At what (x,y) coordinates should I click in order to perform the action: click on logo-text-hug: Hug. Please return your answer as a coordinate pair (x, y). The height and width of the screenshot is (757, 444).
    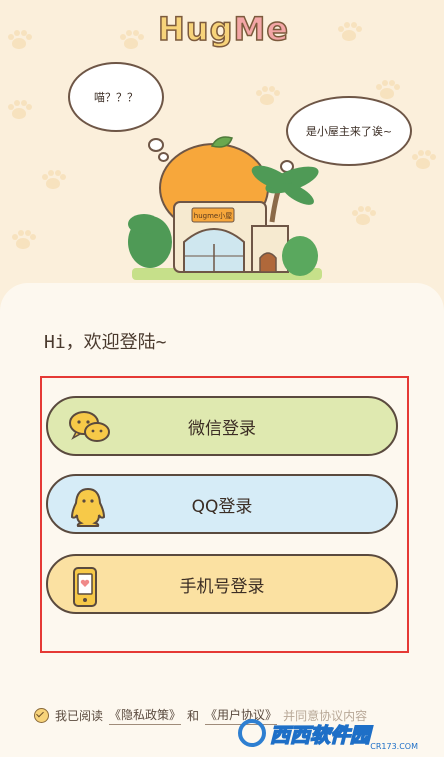
    Looking at the image, I should click on (195, 29).